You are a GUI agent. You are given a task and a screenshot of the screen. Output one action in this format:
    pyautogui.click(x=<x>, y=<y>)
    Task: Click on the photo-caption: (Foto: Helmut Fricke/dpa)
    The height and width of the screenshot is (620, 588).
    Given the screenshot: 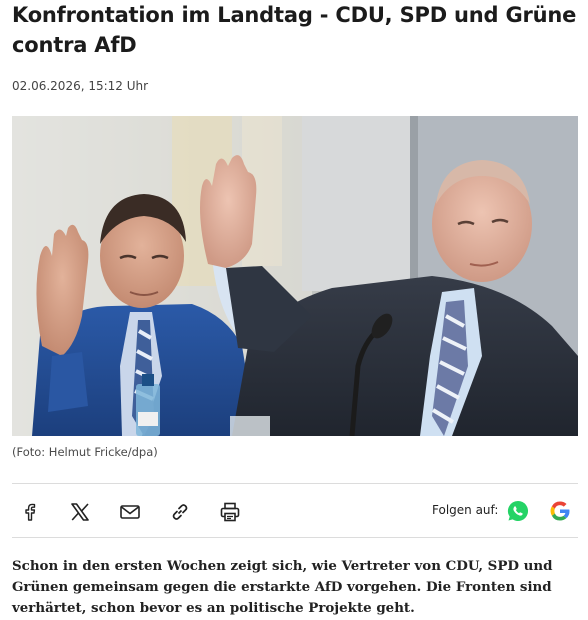 What is the action you would take?
    pyautogui.click(x=85, y=452)
    